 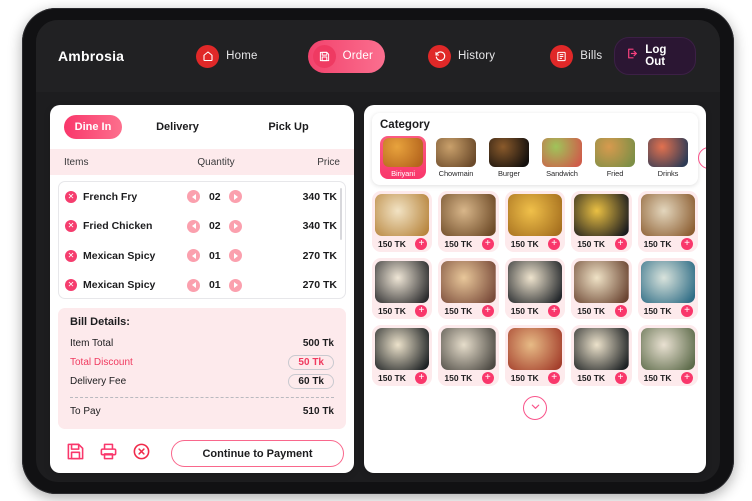 I want to click on tab-dine-in: Dine In, so click(x=93, y=127).